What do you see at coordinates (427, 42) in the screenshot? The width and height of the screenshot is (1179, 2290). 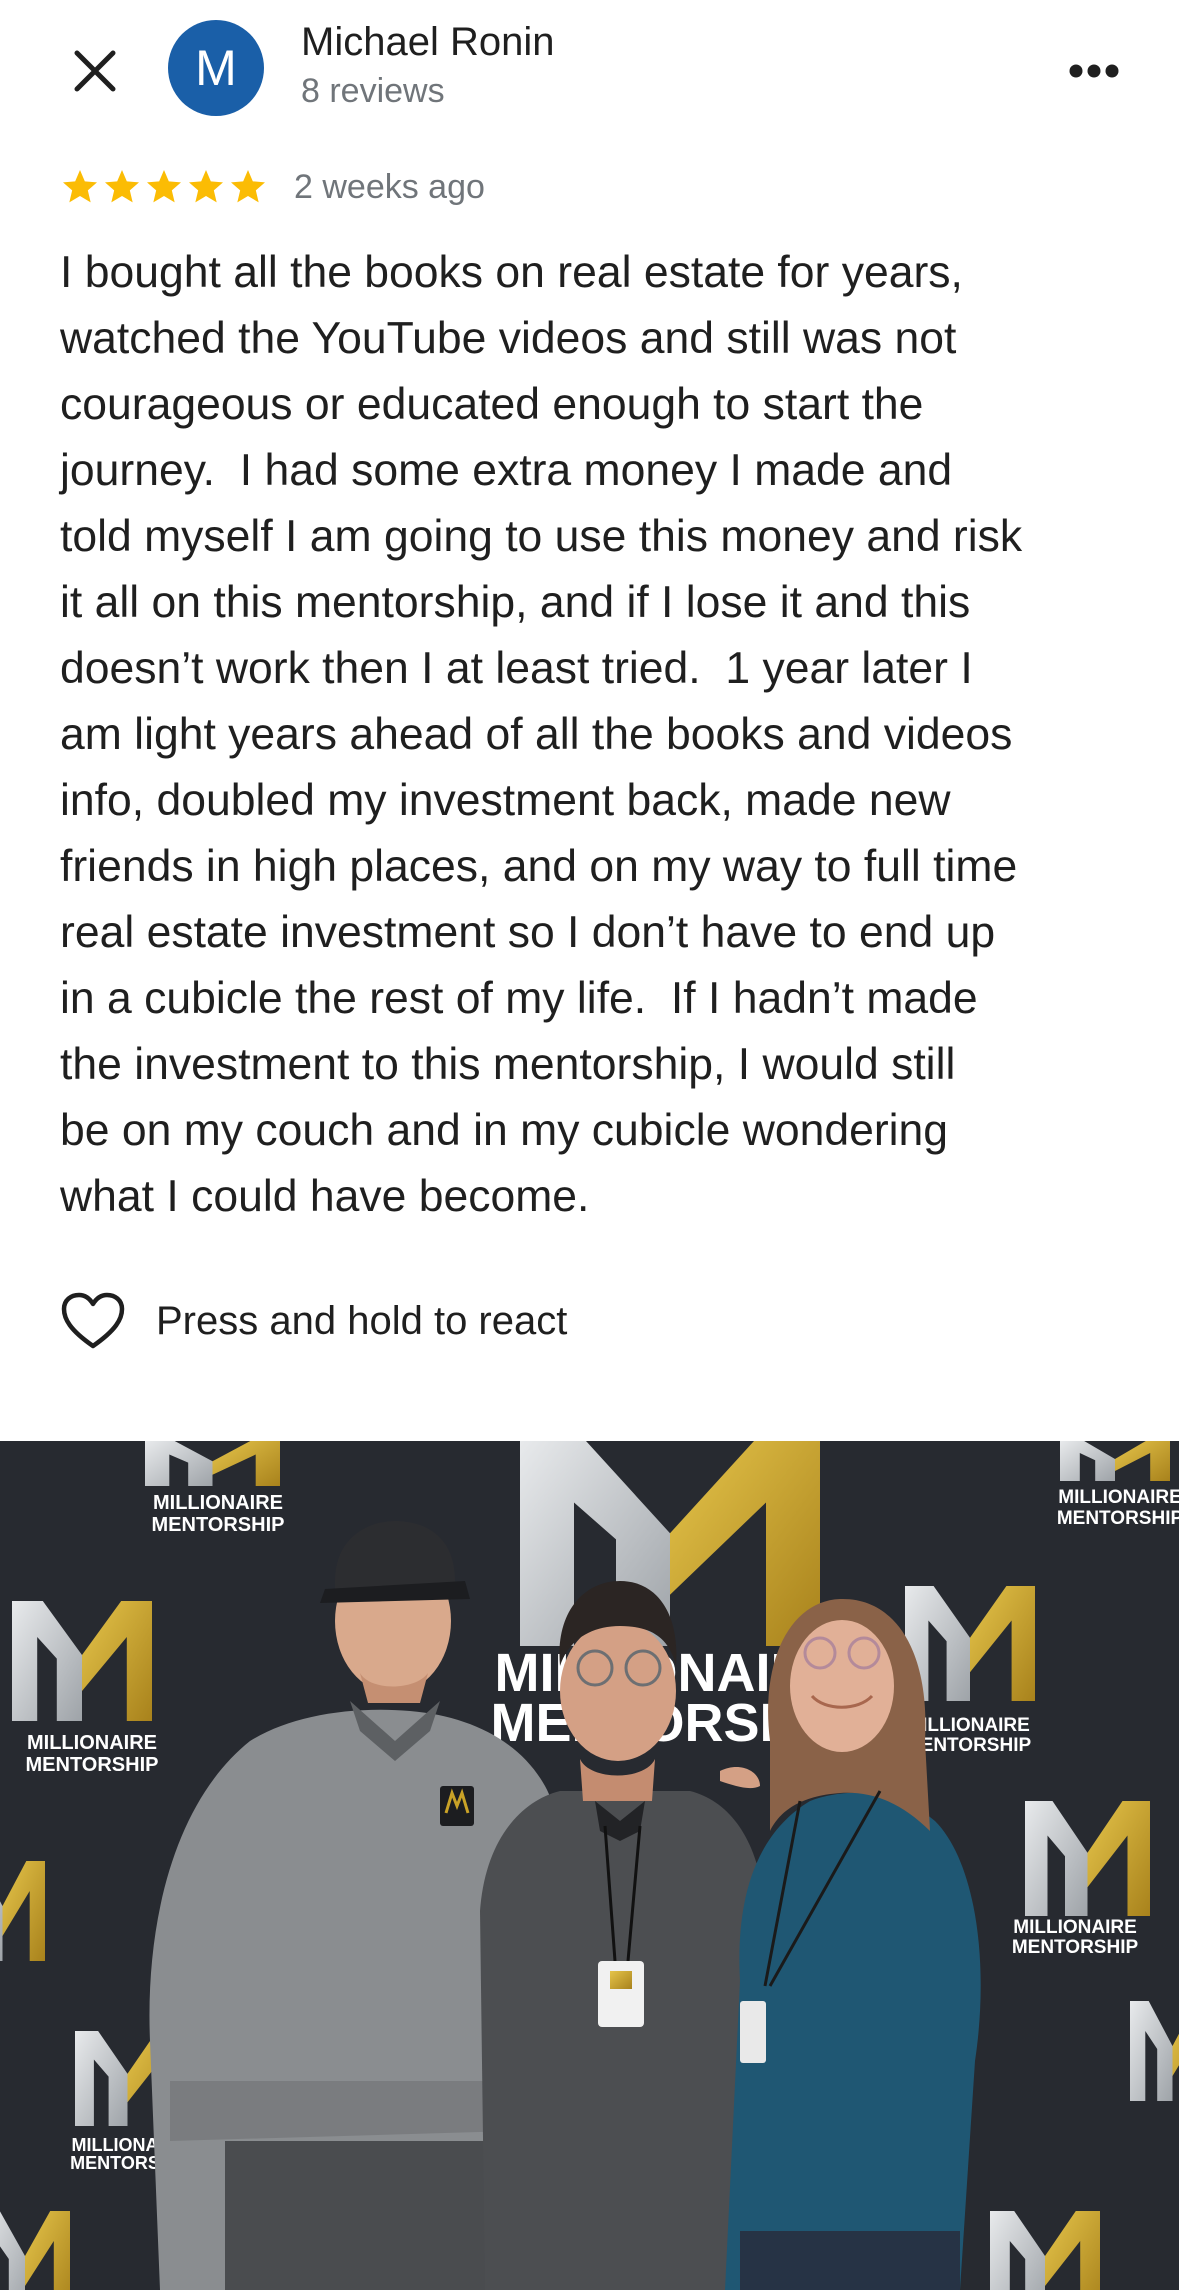 I see `reviewer-name: Michael Ronin` at bounding box center [427, 42].